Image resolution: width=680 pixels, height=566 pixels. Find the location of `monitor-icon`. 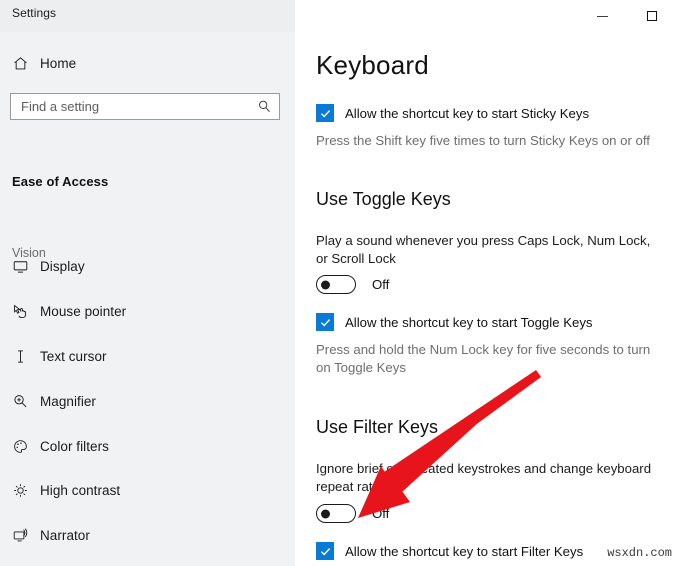

monitor-icon is located at coordinates (20, 266).